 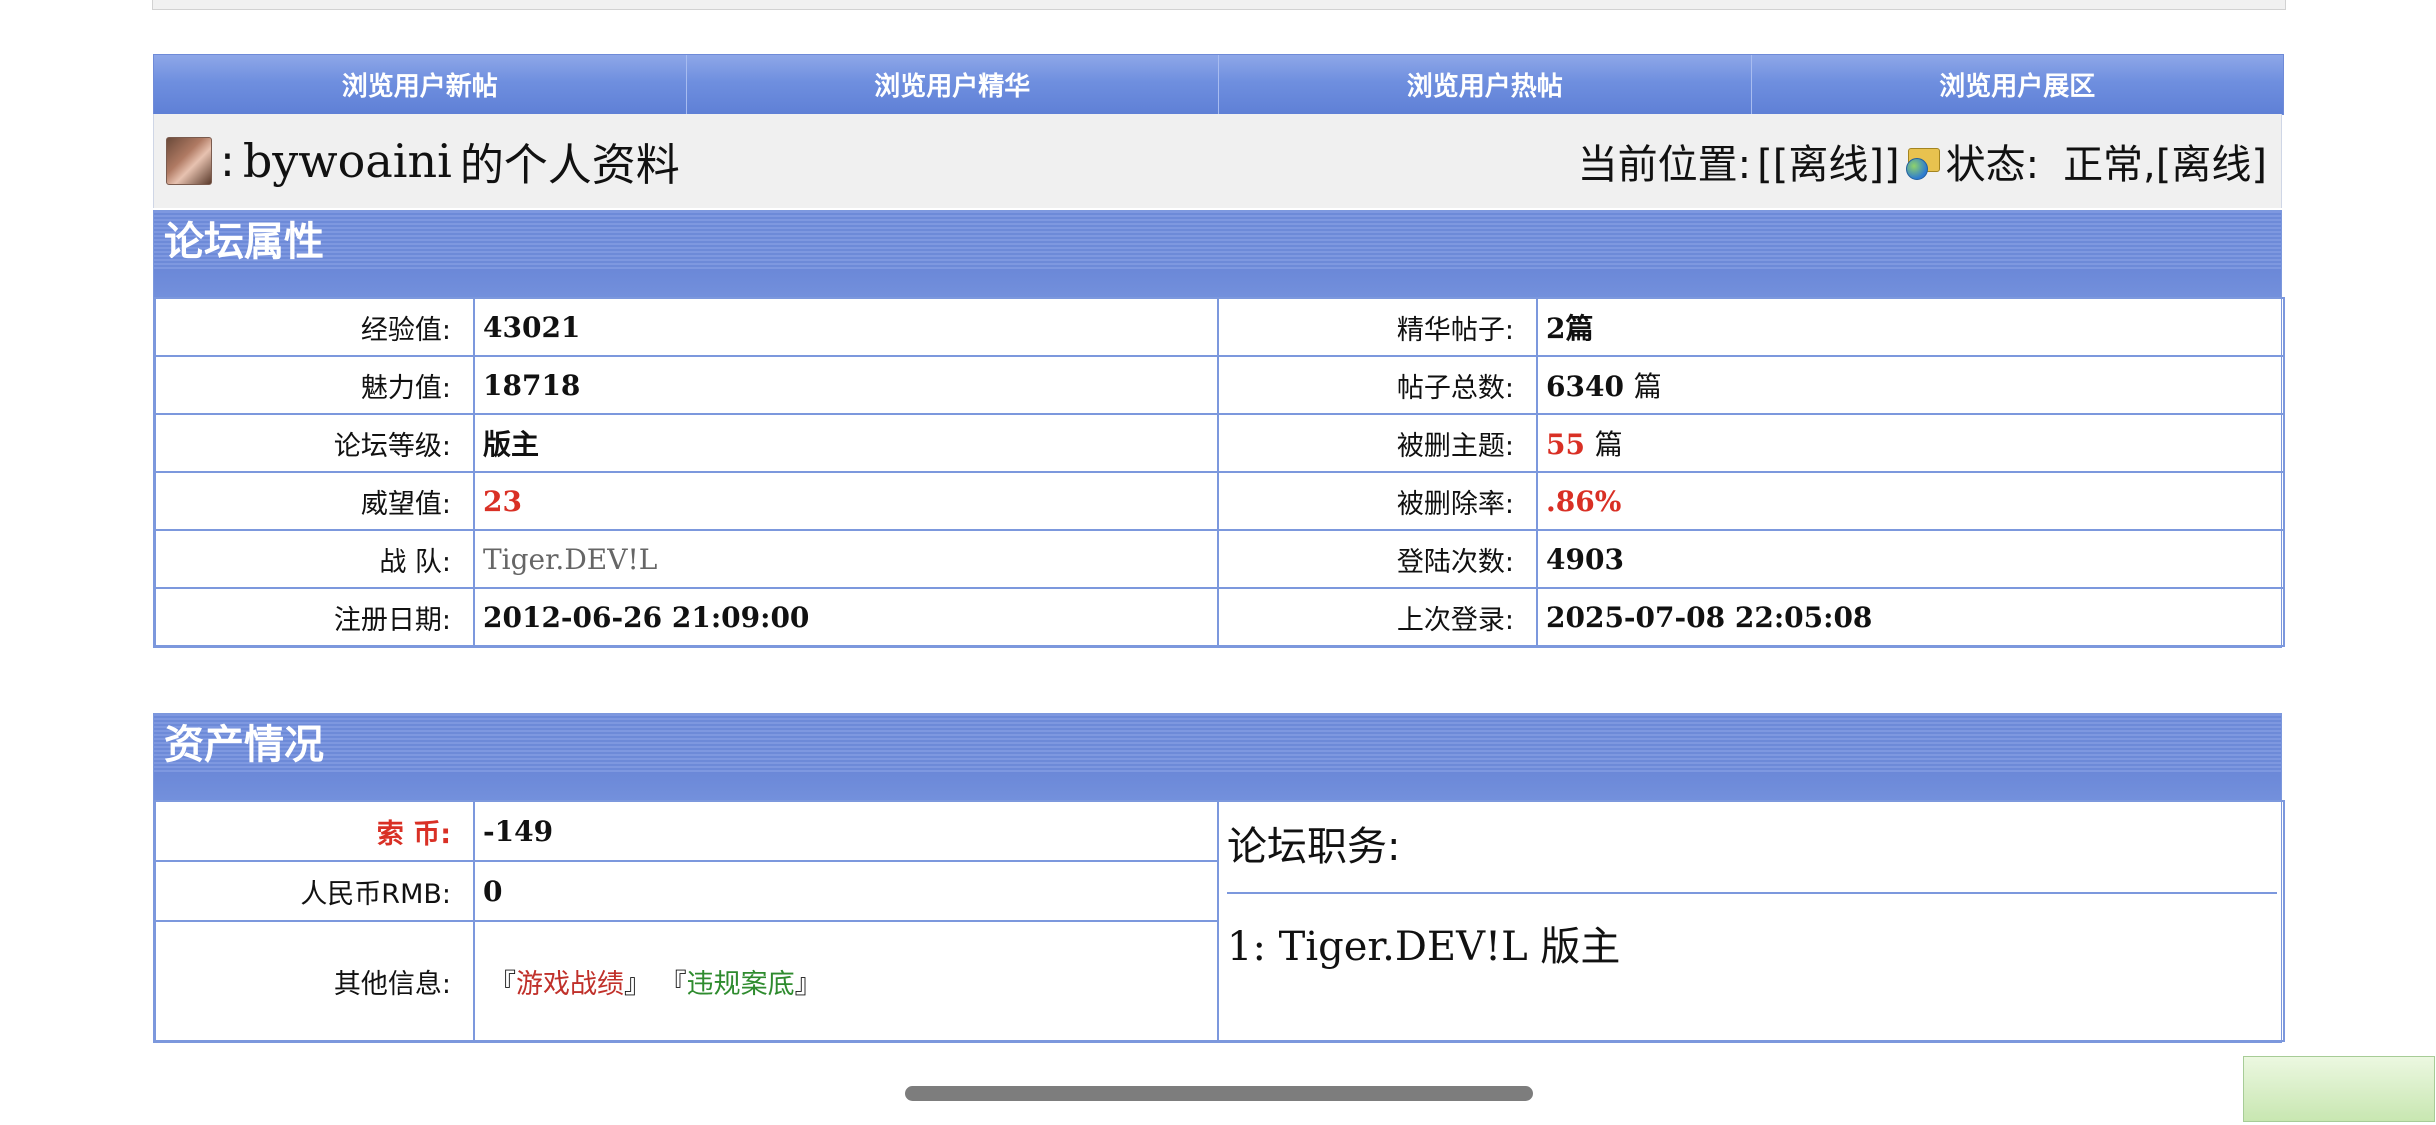 I want to click on deleted-topics-unit: 篇, so click(x=1608, y=444).